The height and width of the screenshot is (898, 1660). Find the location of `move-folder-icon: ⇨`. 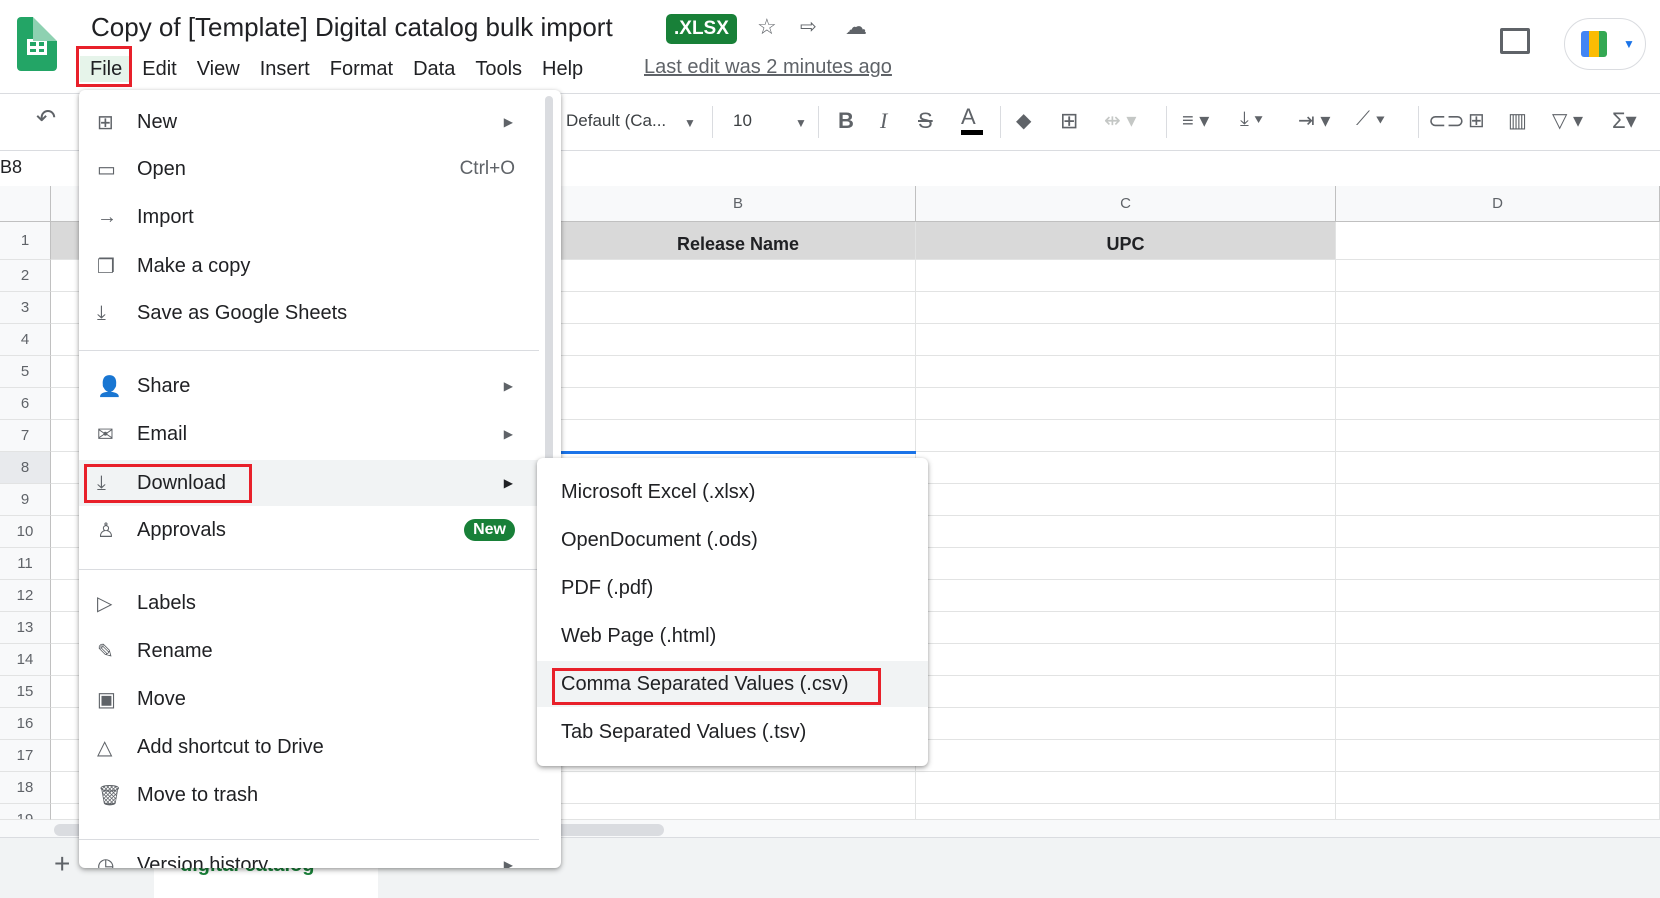

move-folder-icon: ⇨ is located at coordinates (808, 26).